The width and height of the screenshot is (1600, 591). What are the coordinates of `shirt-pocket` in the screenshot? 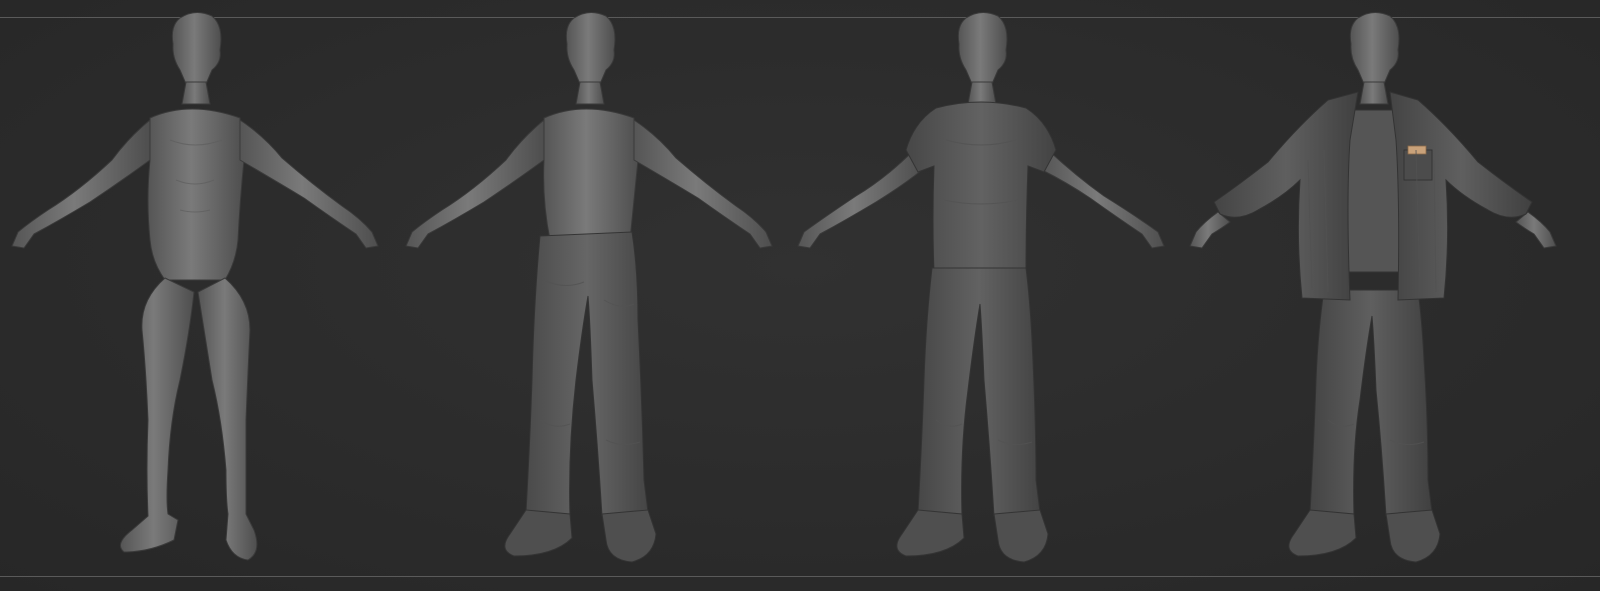 It's located at (1418, 163).